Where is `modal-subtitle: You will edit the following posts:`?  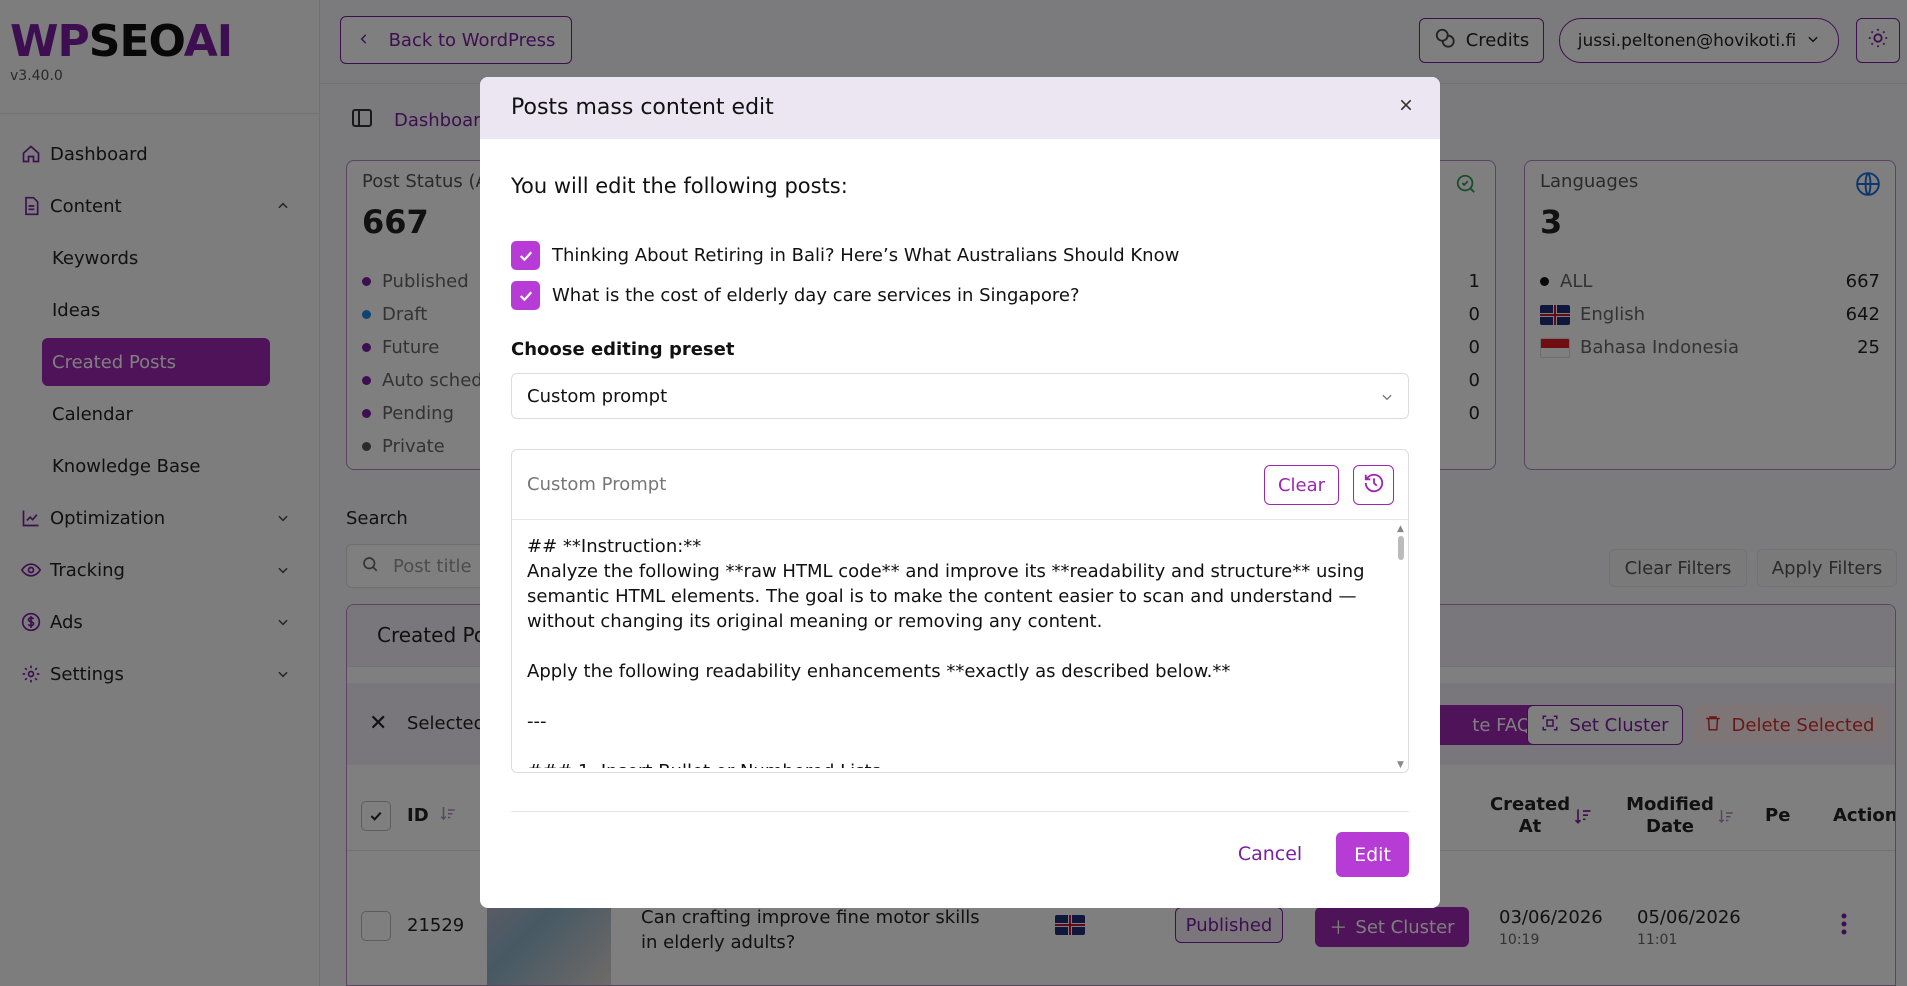
modal-subtitle: You will edit the following posts: is located at coordinates (679, 186).